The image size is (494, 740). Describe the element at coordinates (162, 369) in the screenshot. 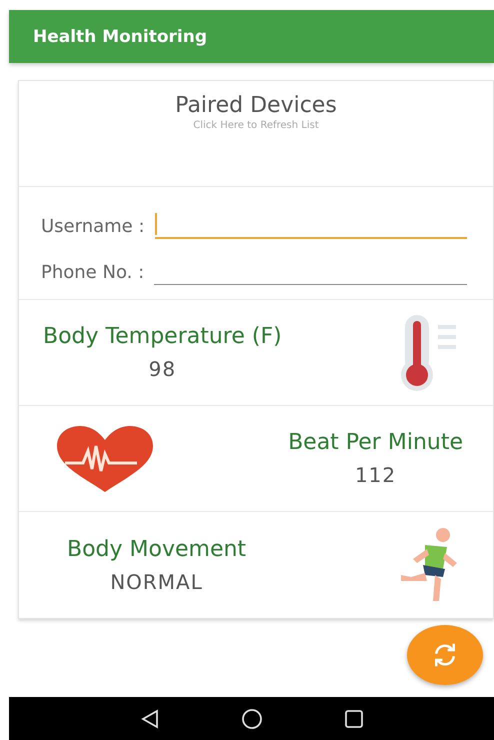

I see `metric-value: 98` at that location.